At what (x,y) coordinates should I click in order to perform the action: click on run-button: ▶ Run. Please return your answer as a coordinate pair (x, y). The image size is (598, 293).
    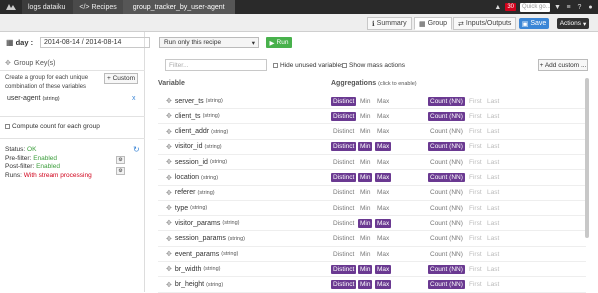
    Looking at the image, I should click on (279, 42).